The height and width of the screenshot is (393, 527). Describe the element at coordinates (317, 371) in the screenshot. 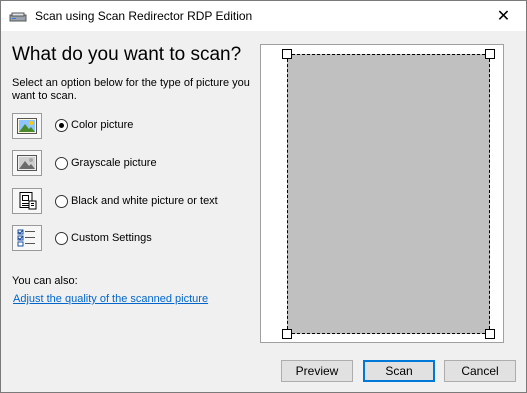

I see `preview-button: Preview` at that location.